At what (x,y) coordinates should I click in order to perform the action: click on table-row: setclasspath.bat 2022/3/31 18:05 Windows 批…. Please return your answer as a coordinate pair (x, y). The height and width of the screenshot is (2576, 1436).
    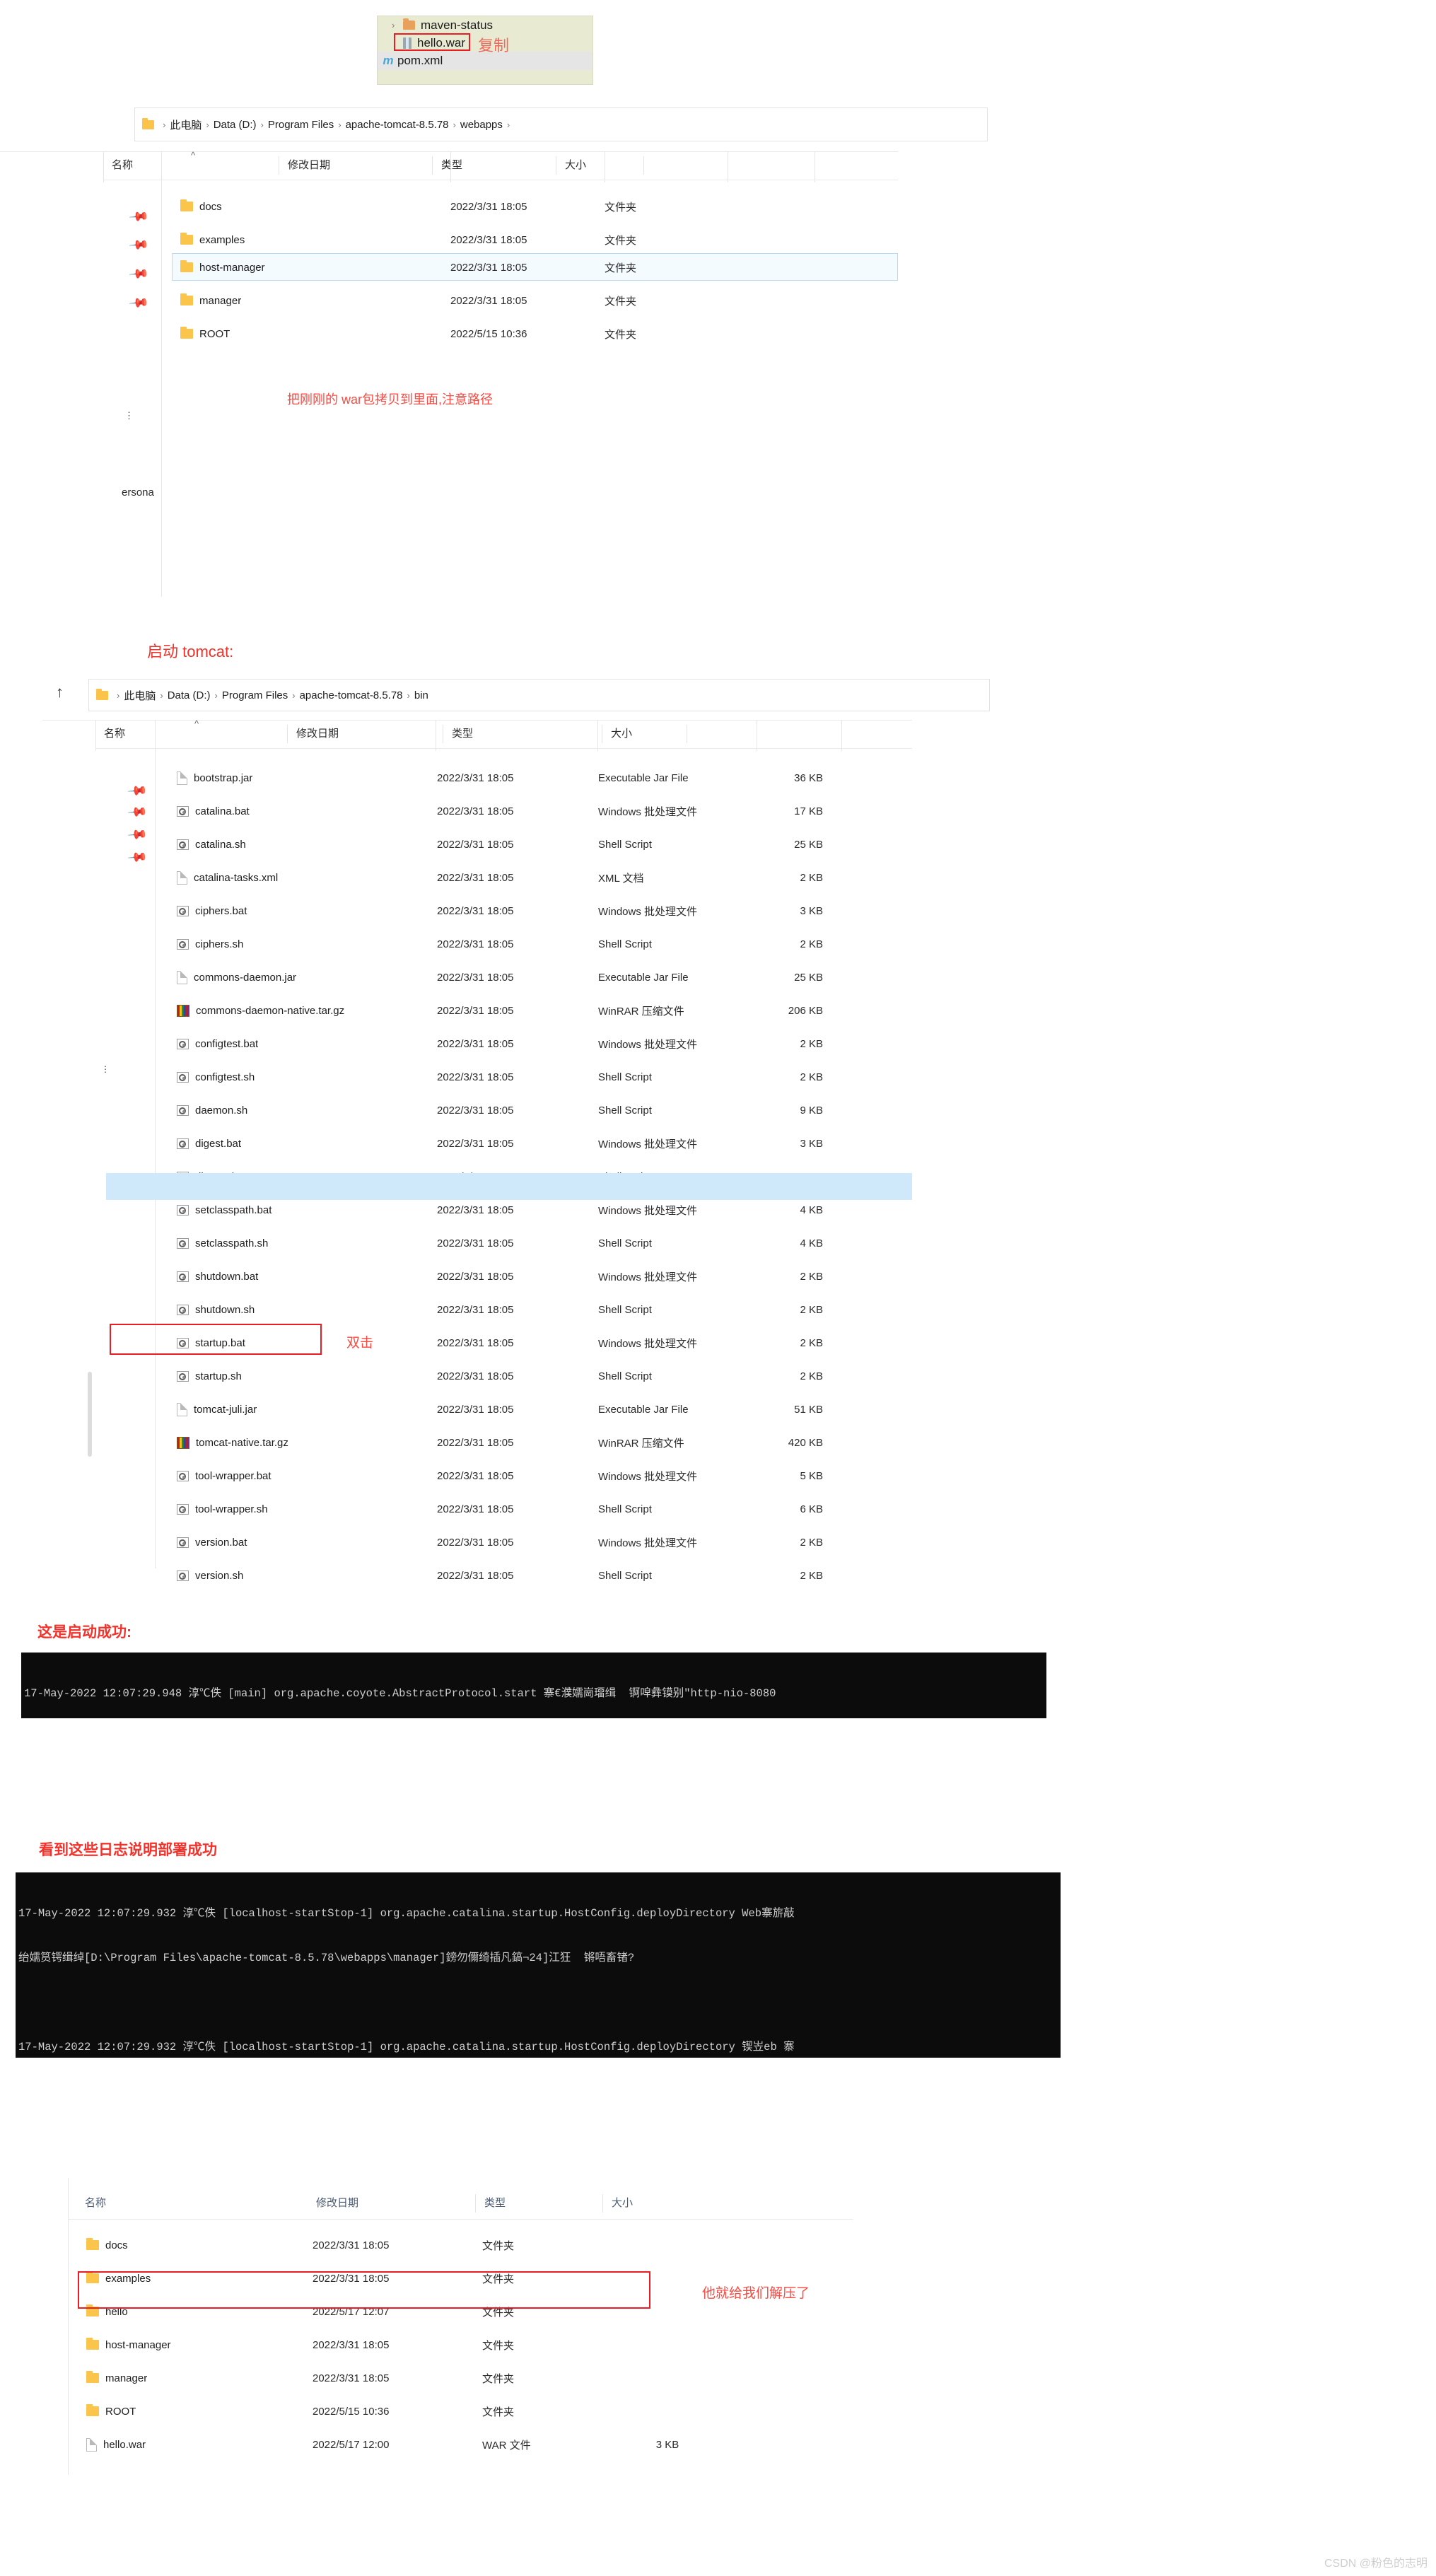
    Looking at the image, I should click on (544, 1210).